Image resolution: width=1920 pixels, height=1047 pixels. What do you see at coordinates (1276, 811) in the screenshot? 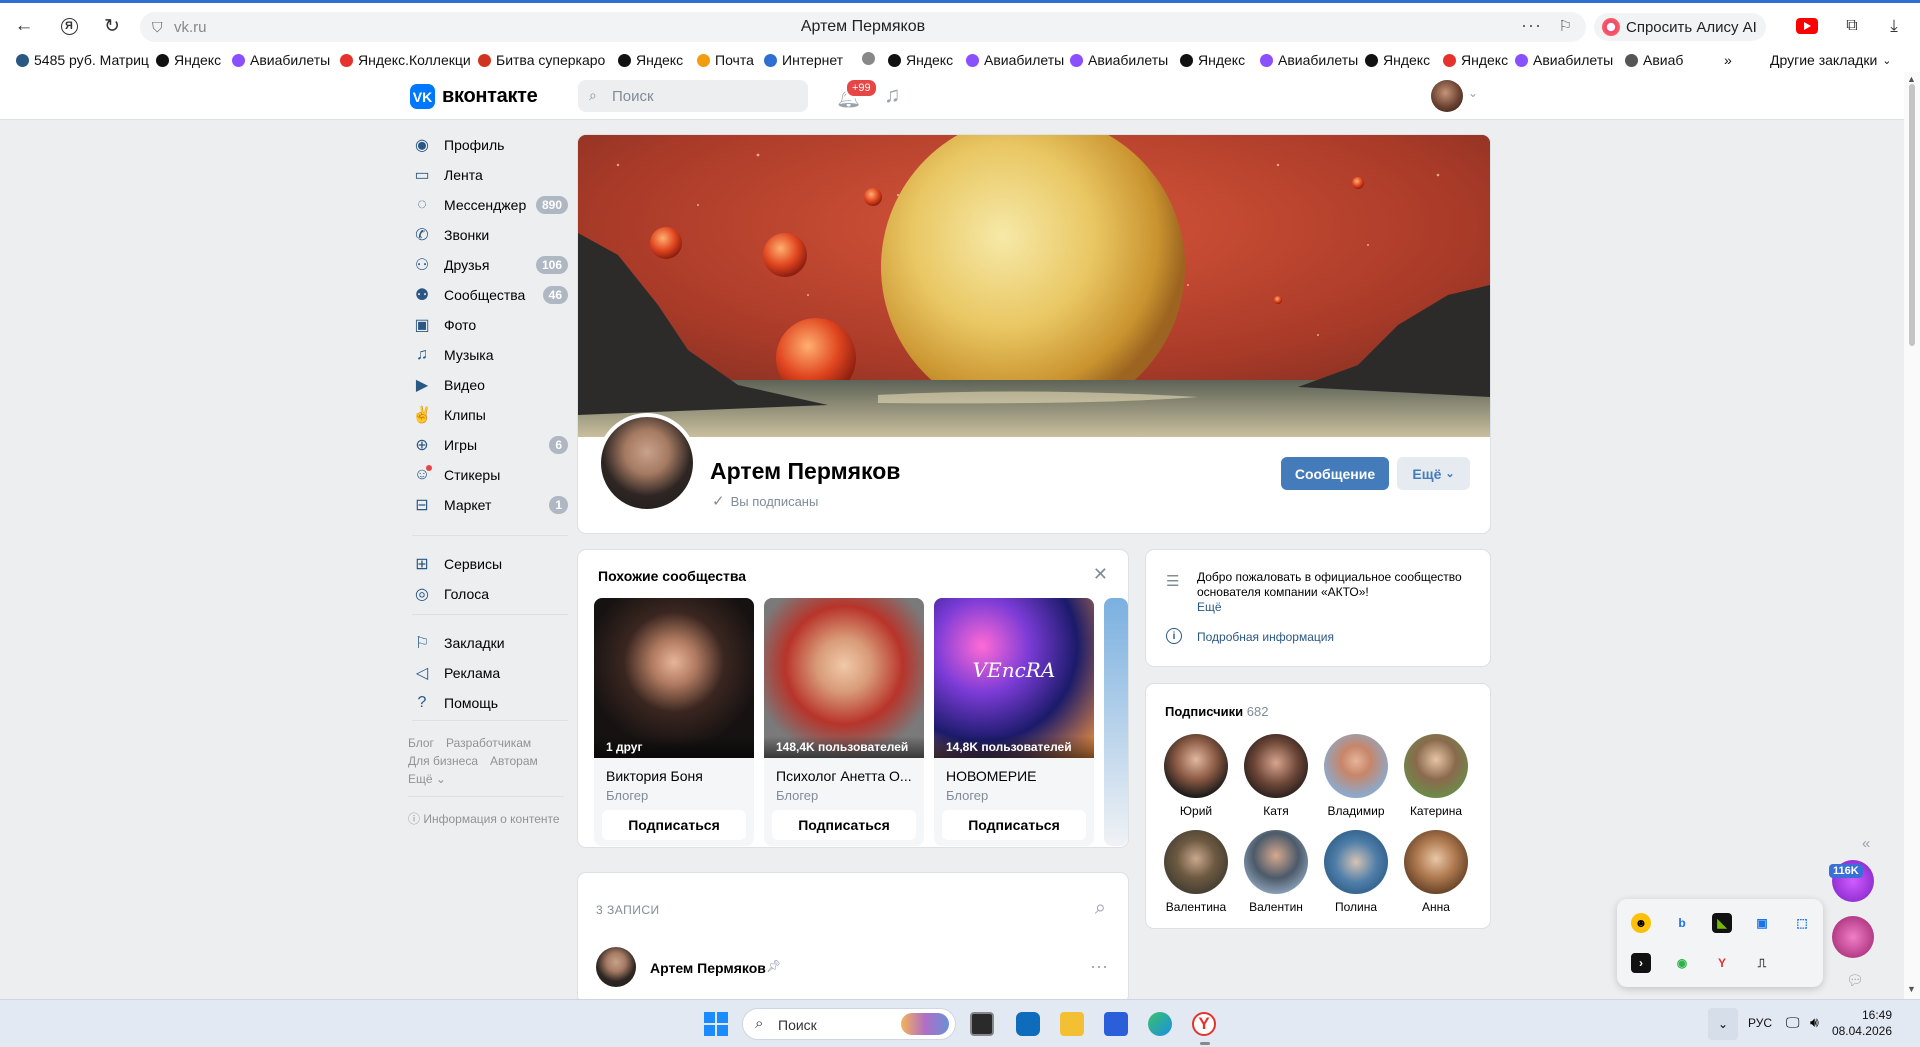
I see `subscriber-name: Катя` at bounding box center [1276, 811].